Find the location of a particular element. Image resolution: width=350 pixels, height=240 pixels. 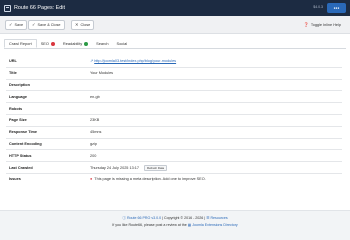

toggle-help-button: ❓ Toggle Inline Help is located at coordinates (322, 25).